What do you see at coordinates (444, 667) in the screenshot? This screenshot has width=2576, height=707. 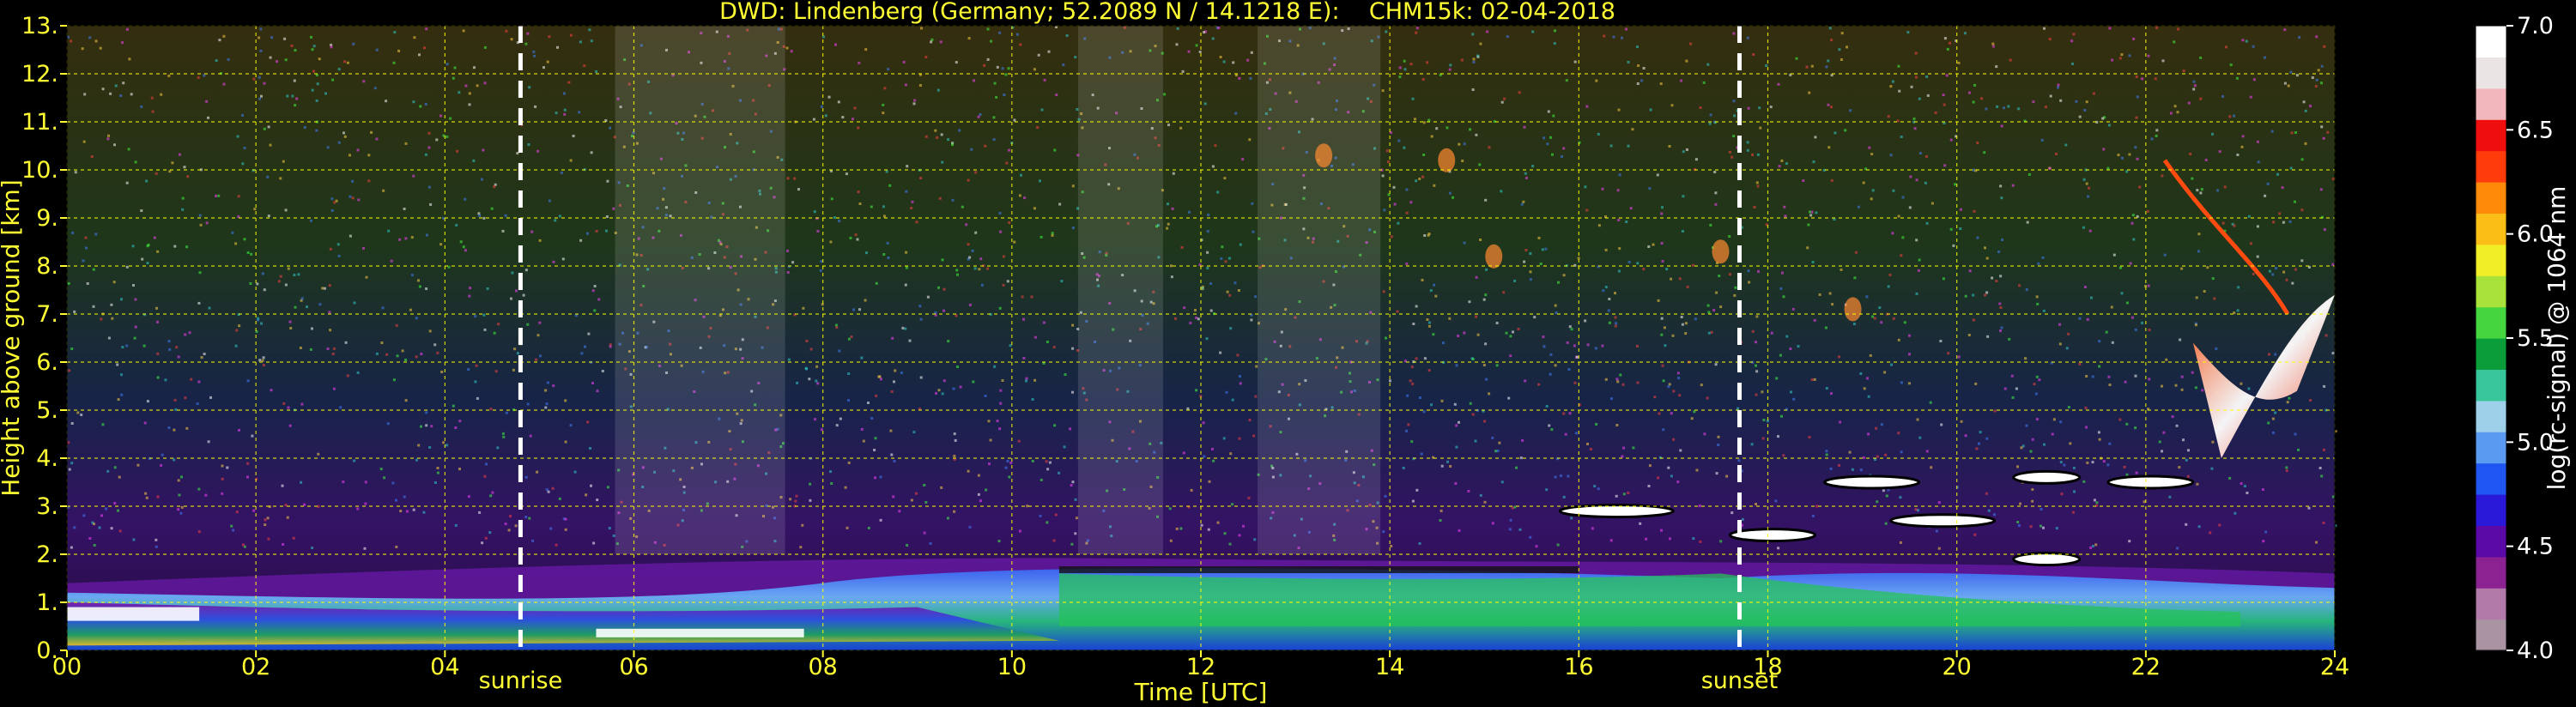 I see `x-tick-label: 04` at bounding box center [444, 667].